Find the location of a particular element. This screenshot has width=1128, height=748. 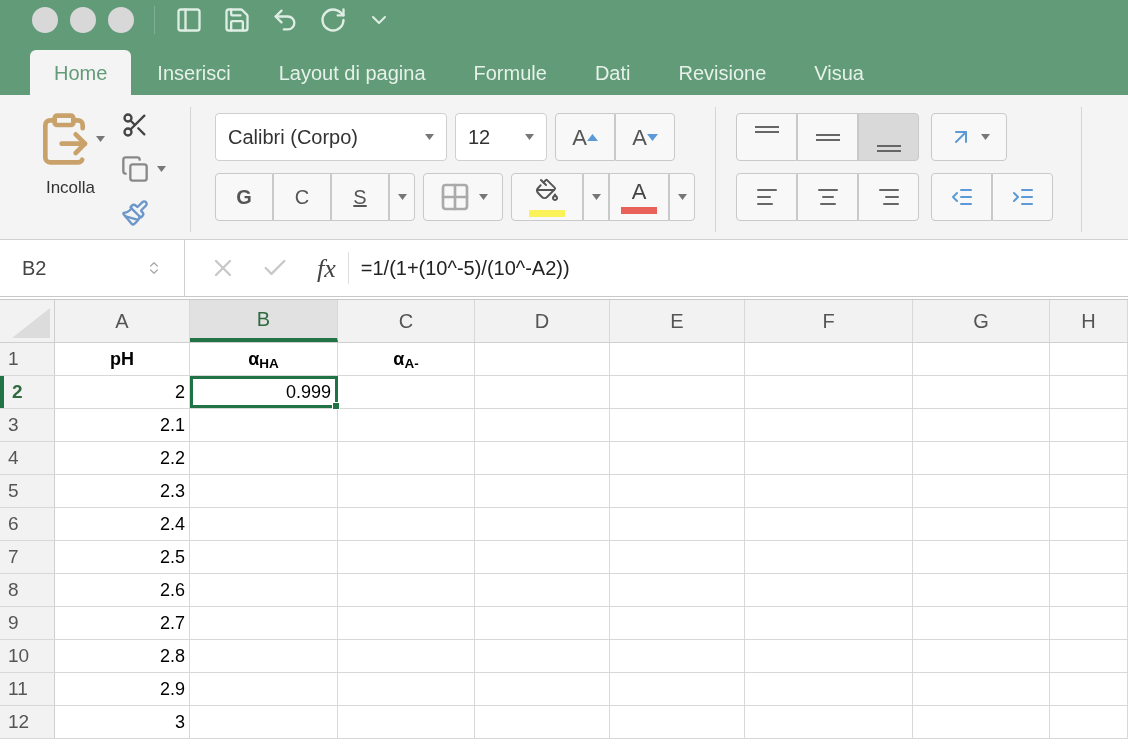

font-style-button: G is located at coordinates (244, 197).